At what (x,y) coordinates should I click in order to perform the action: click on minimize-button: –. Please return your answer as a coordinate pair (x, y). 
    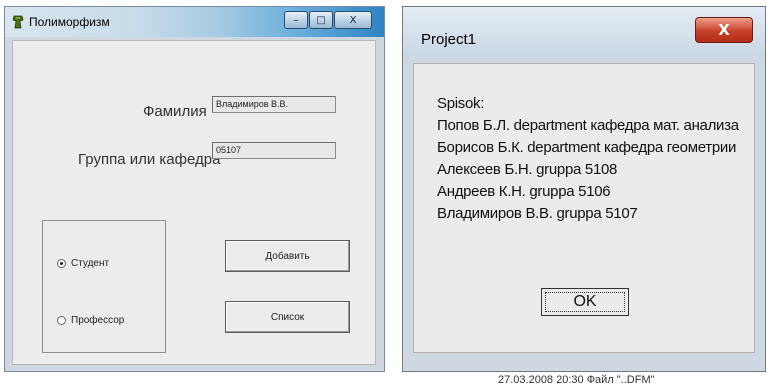
    Looking at the image, I should click on (296, 20).